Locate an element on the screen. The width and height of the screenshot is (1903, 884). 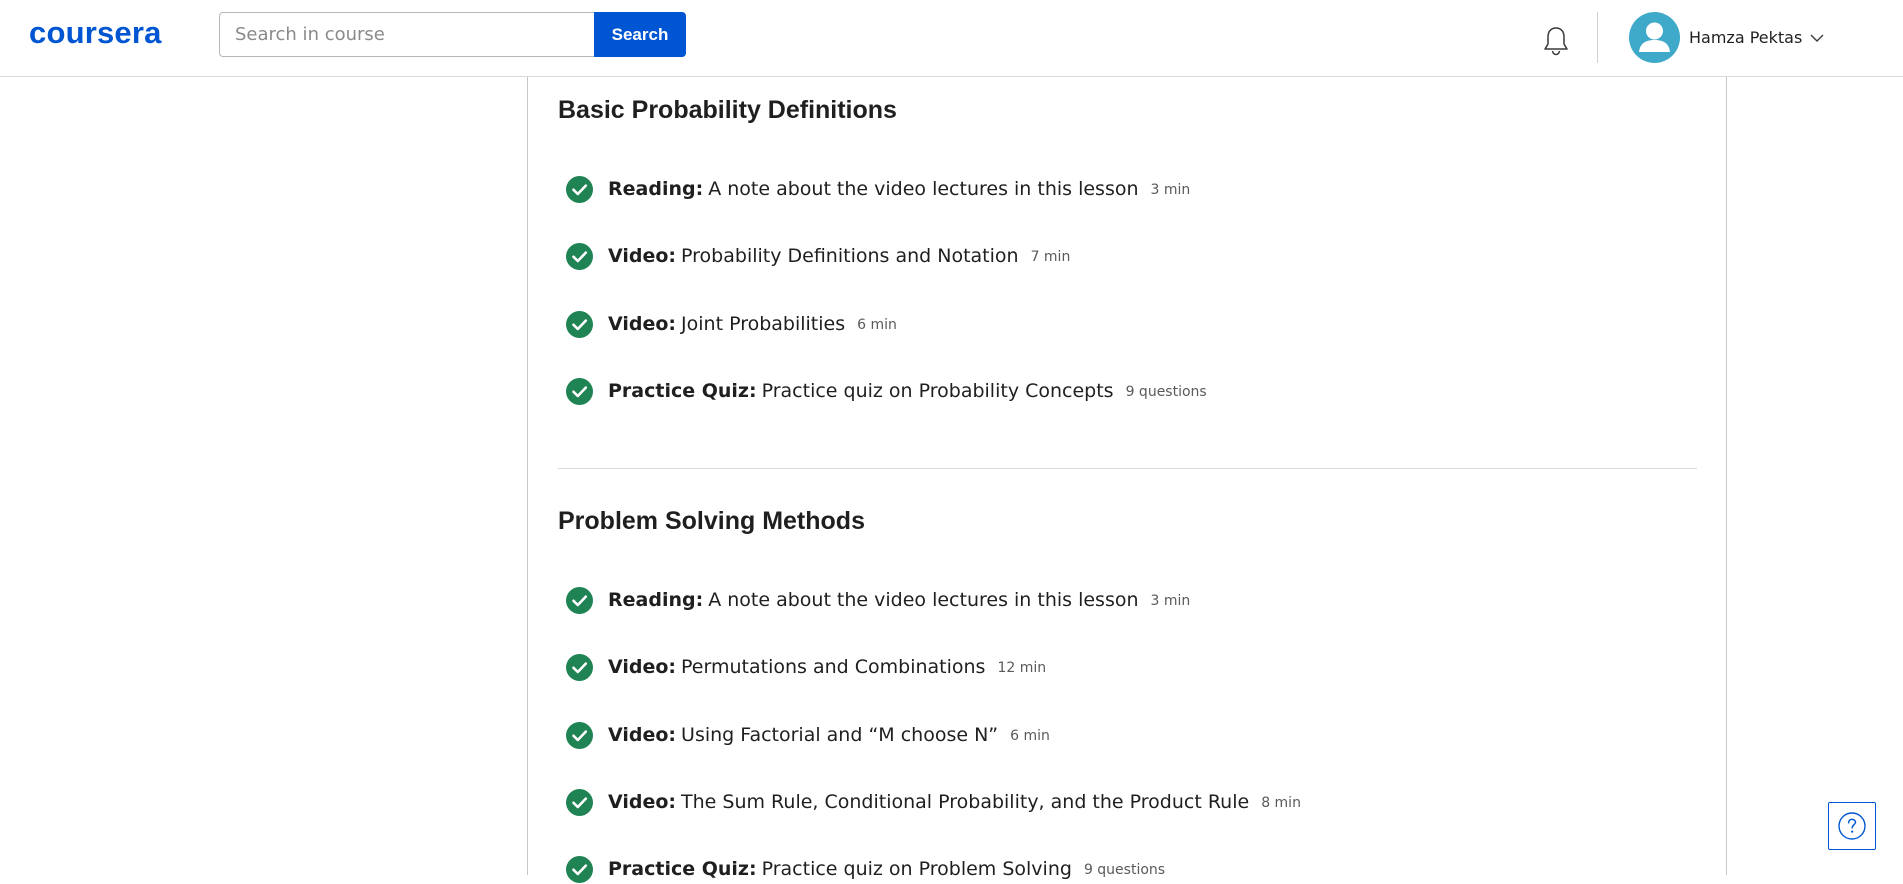
section-divider is located at coordinates (1127, 468).